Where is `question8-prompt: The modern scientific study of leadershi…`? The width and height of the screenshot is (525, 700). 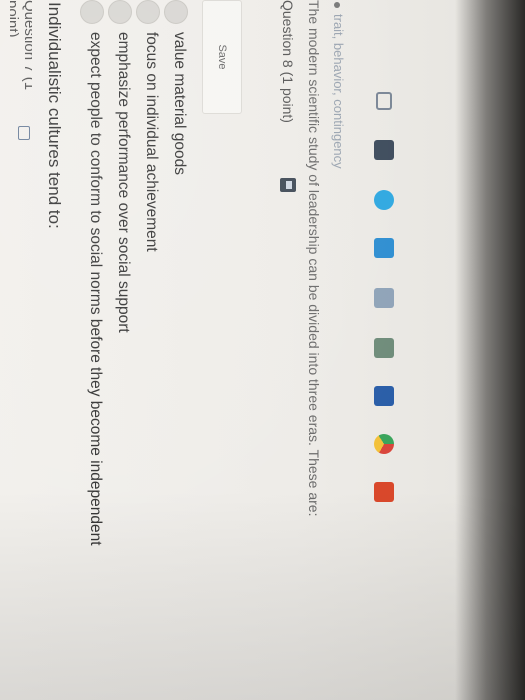
question8-prompt: The modern scientific study of leadershi… is located at coordinates (314, 258).